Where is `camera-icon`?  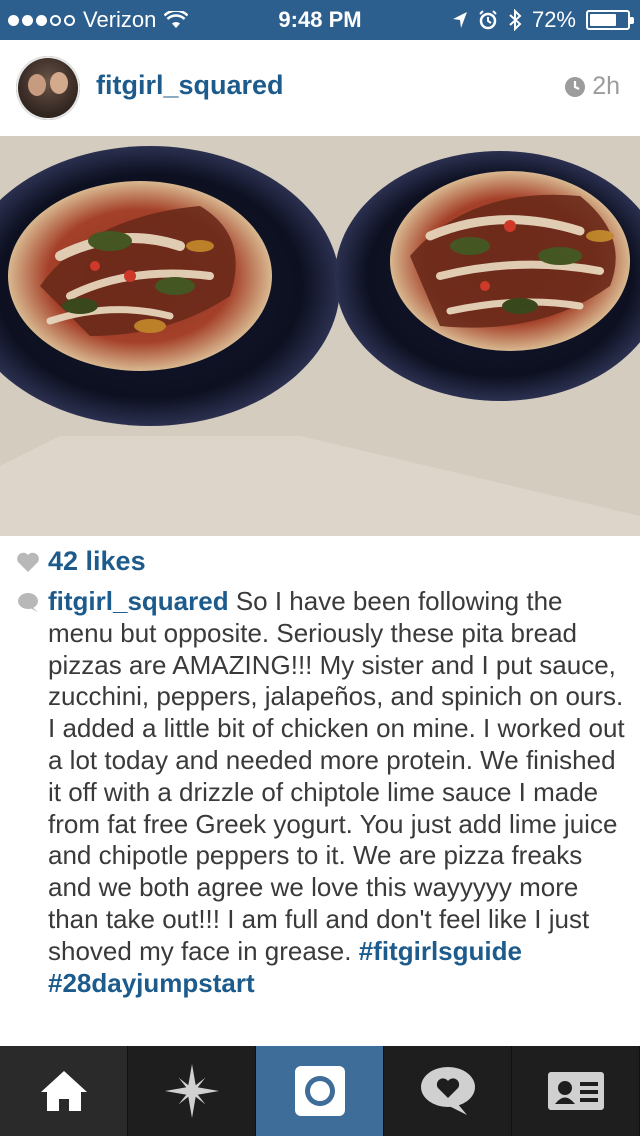
camera-icon is located at coordinates (319, 1091).